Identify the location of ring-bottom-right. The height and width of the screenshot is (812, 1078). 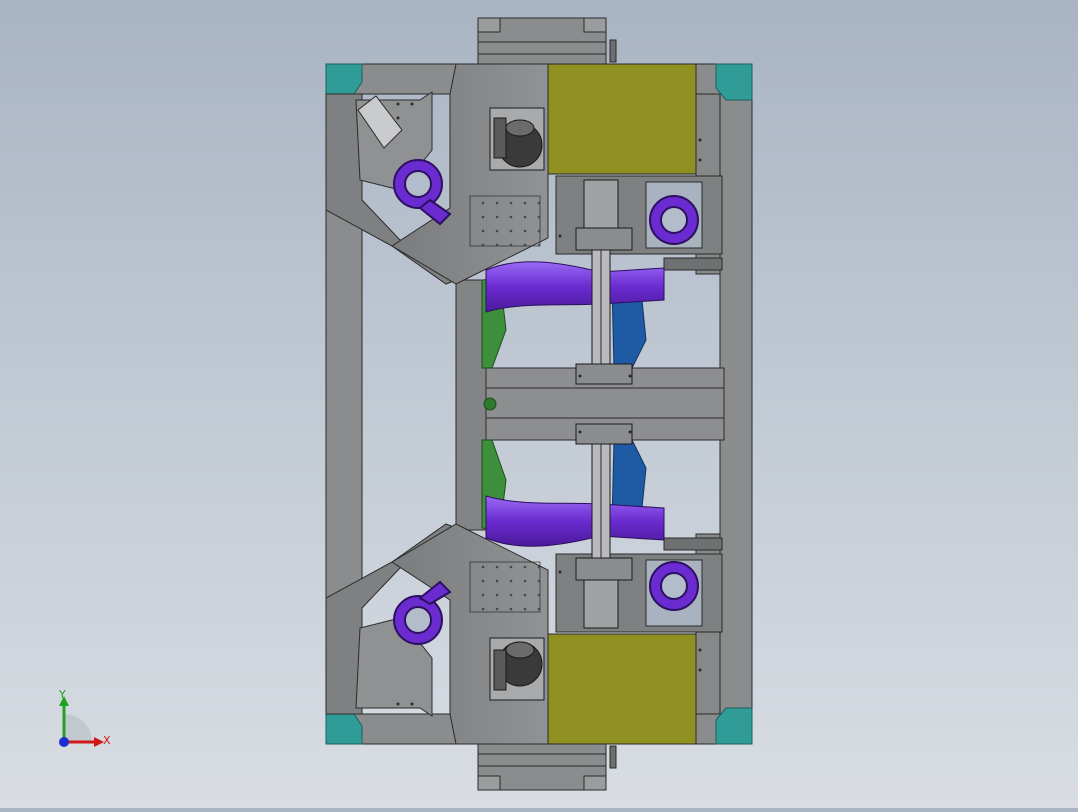
(674, 586).